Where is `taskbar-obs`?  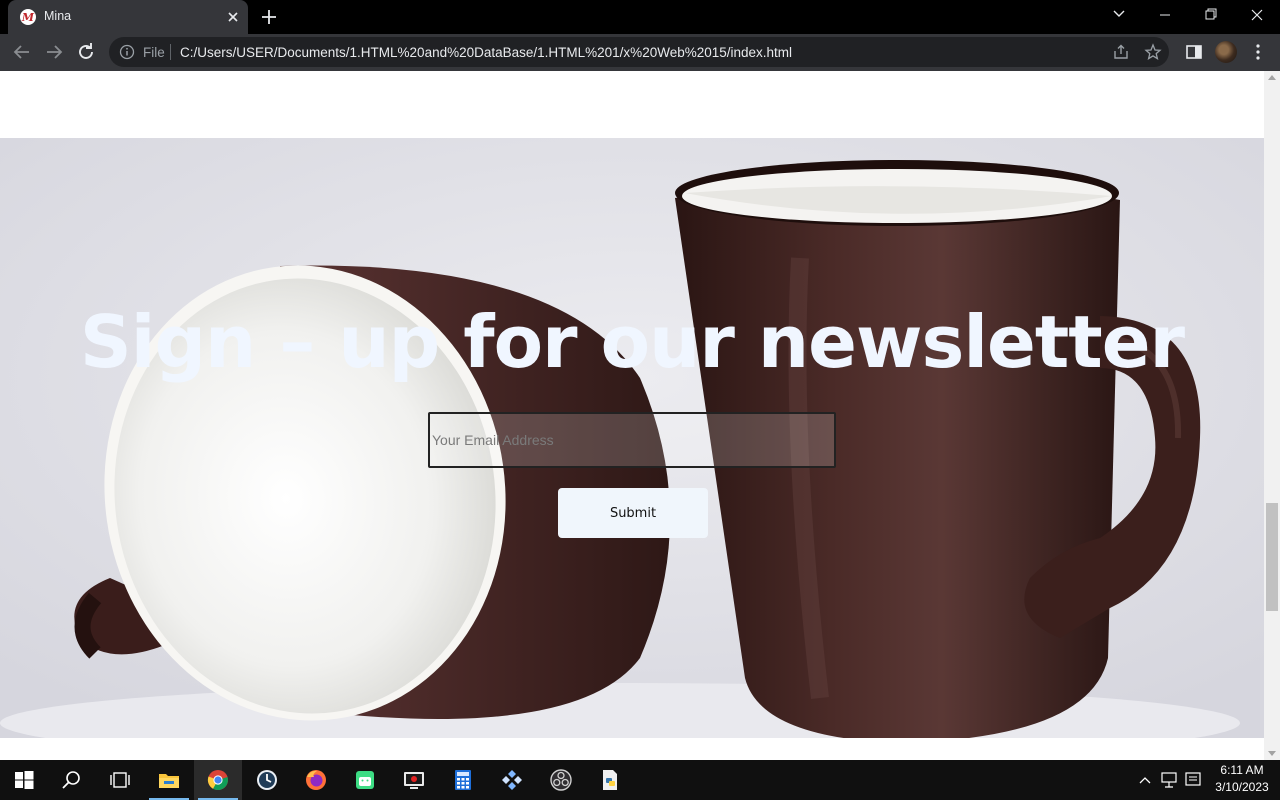 taskbar-obs is located at coordinates (561, 780).